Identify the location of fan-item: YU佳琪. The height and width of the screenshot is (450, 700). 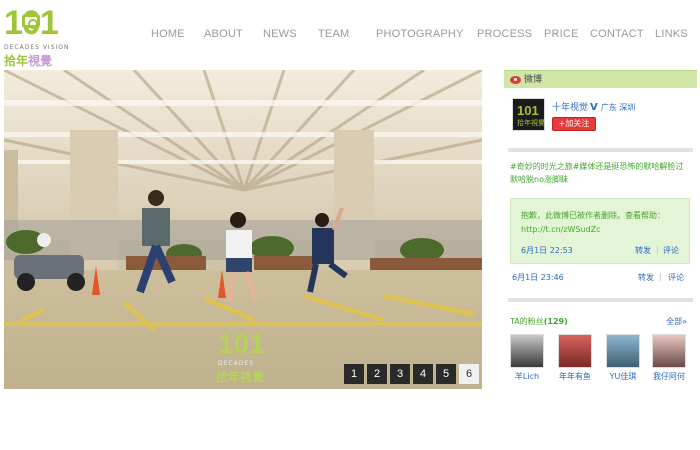
(623, 358).